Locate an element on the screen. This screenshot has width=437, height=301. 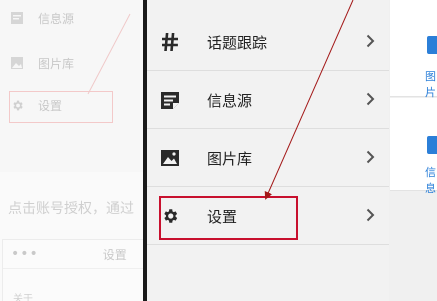
card-feeds: 信息 is located at coordinates (413, 146).